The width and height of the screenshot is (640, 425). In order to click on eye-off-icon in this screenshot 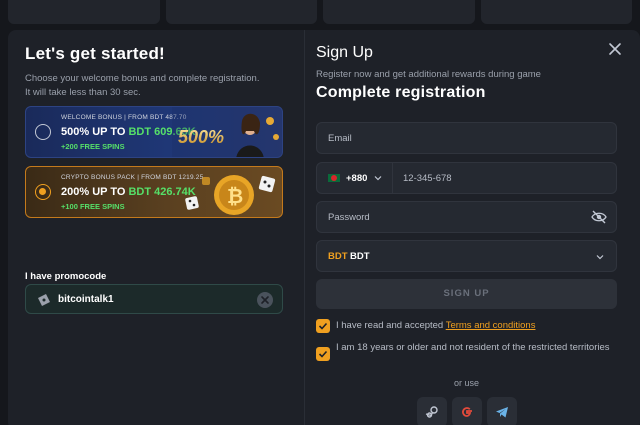, I will do `click(599, 217)`.